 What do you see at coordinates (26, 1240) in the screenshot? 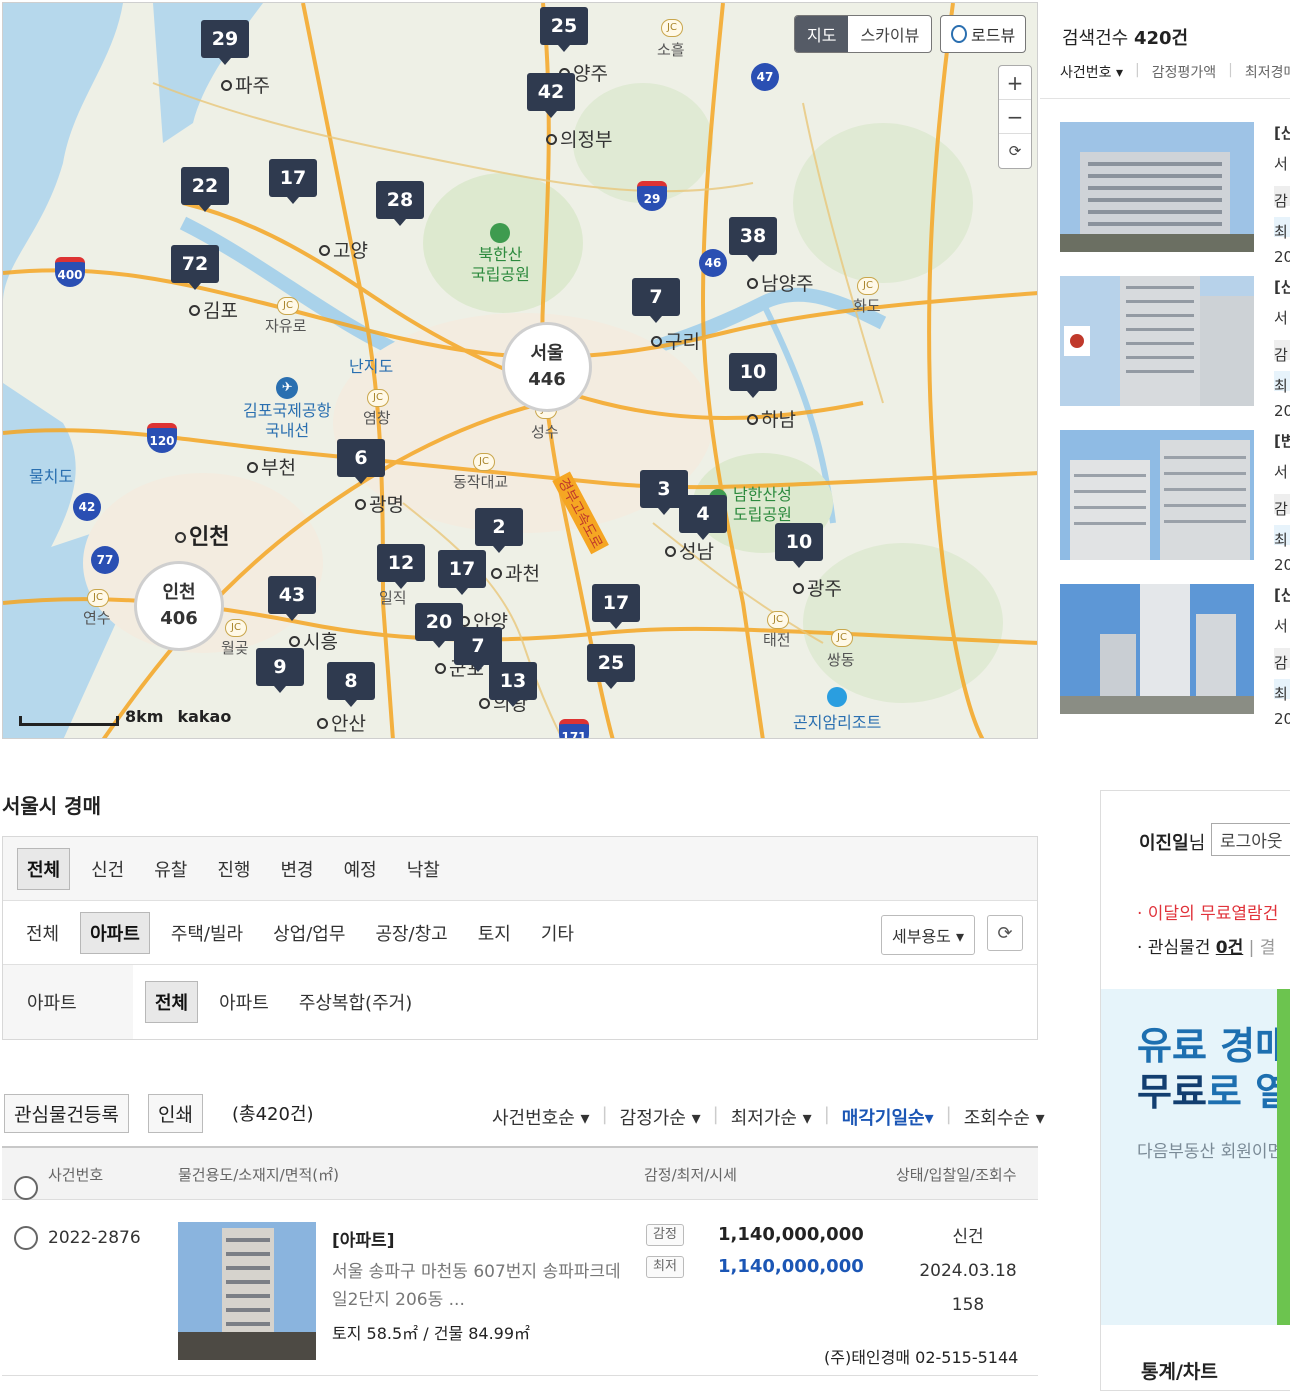
I see `row-checkbox` at bounding box center [26, 1240].